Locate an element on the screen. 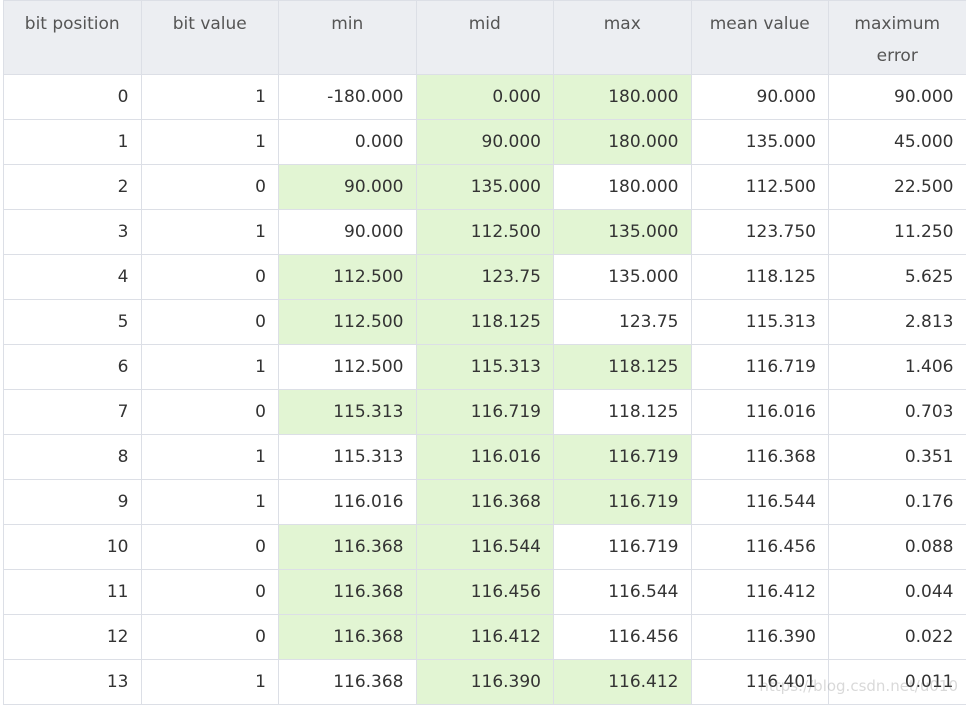 Image resolution: width=966 pixels, height=705 pixels. table-row: 11 0 116.368 116.456 116.544 116.412 0.044 is located at coordinates (484, 592).